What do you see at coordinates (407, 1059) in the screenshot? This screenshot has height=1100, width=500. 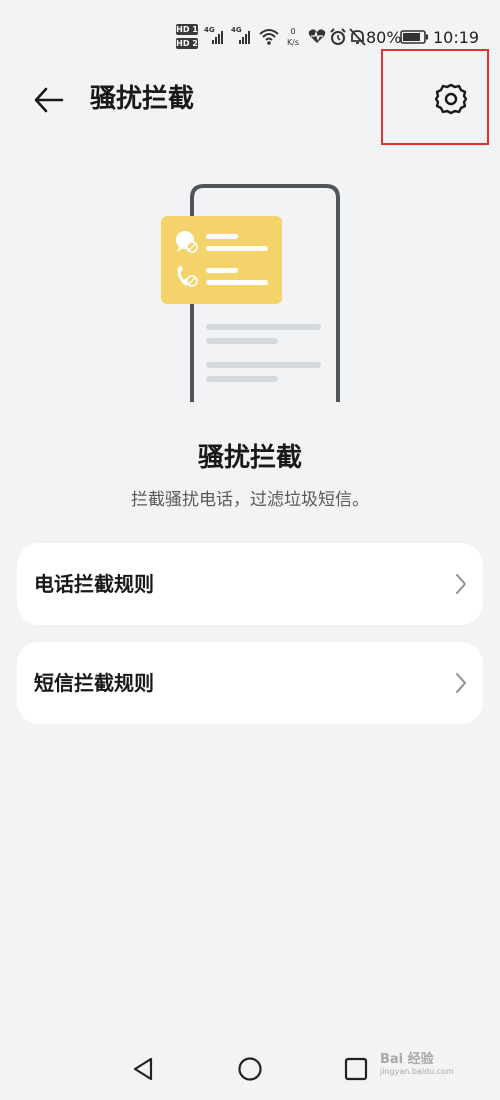 I see `watermark-text: Bai 经验` at bounding box center [407, 1059].